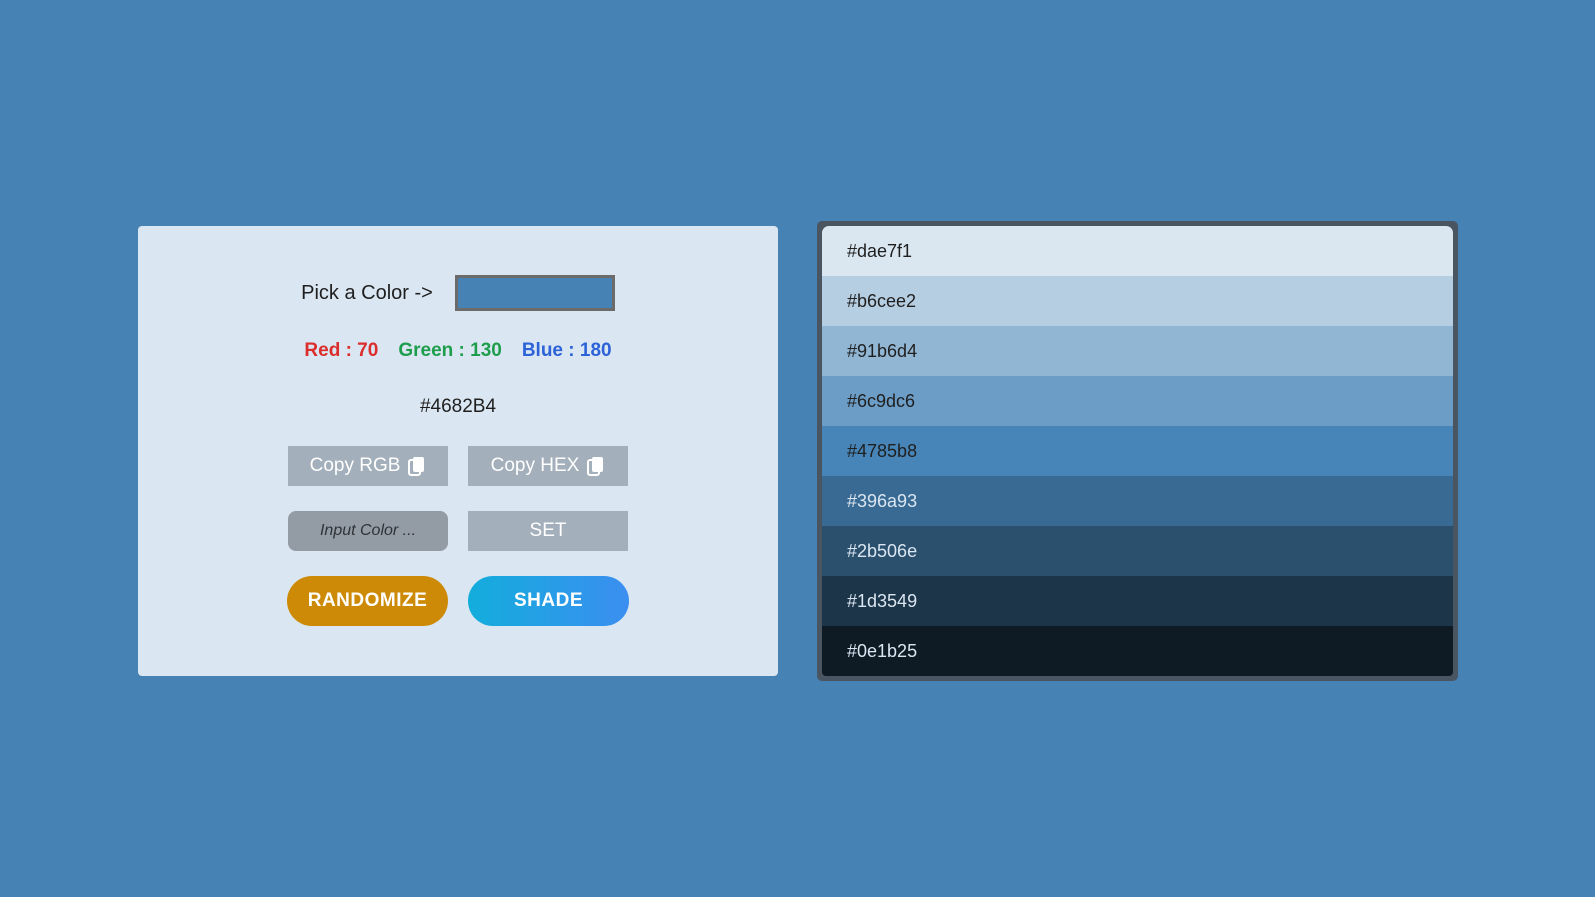  I want to click on copy-rgb-label: Copy RGB, so click(355, 465).